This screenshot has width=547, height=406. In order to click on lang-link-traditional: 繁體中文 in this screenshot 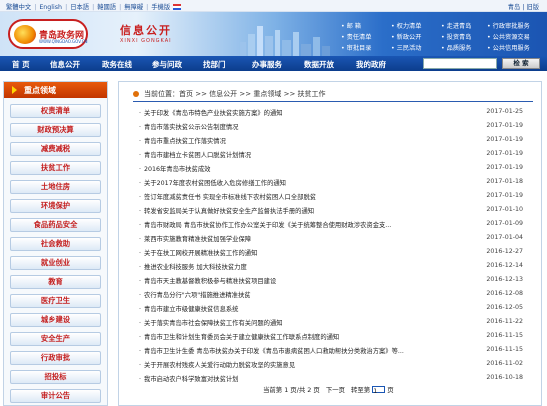, I will do `click(18, 7)`.